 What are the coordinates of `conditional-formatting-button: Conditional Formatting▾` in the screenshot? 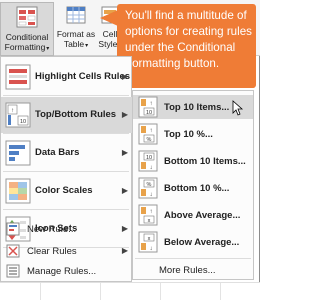 It's located at (27, 29).